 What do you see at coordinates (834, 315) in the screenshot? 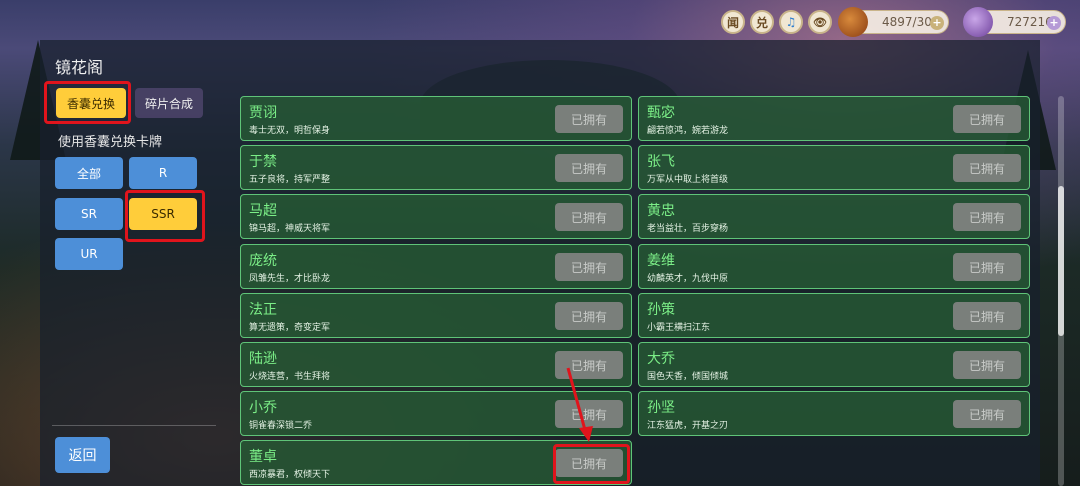
I see `card-item: 孙策 小霸王横扫江东 已拥有` at bounding box center [834, 315].